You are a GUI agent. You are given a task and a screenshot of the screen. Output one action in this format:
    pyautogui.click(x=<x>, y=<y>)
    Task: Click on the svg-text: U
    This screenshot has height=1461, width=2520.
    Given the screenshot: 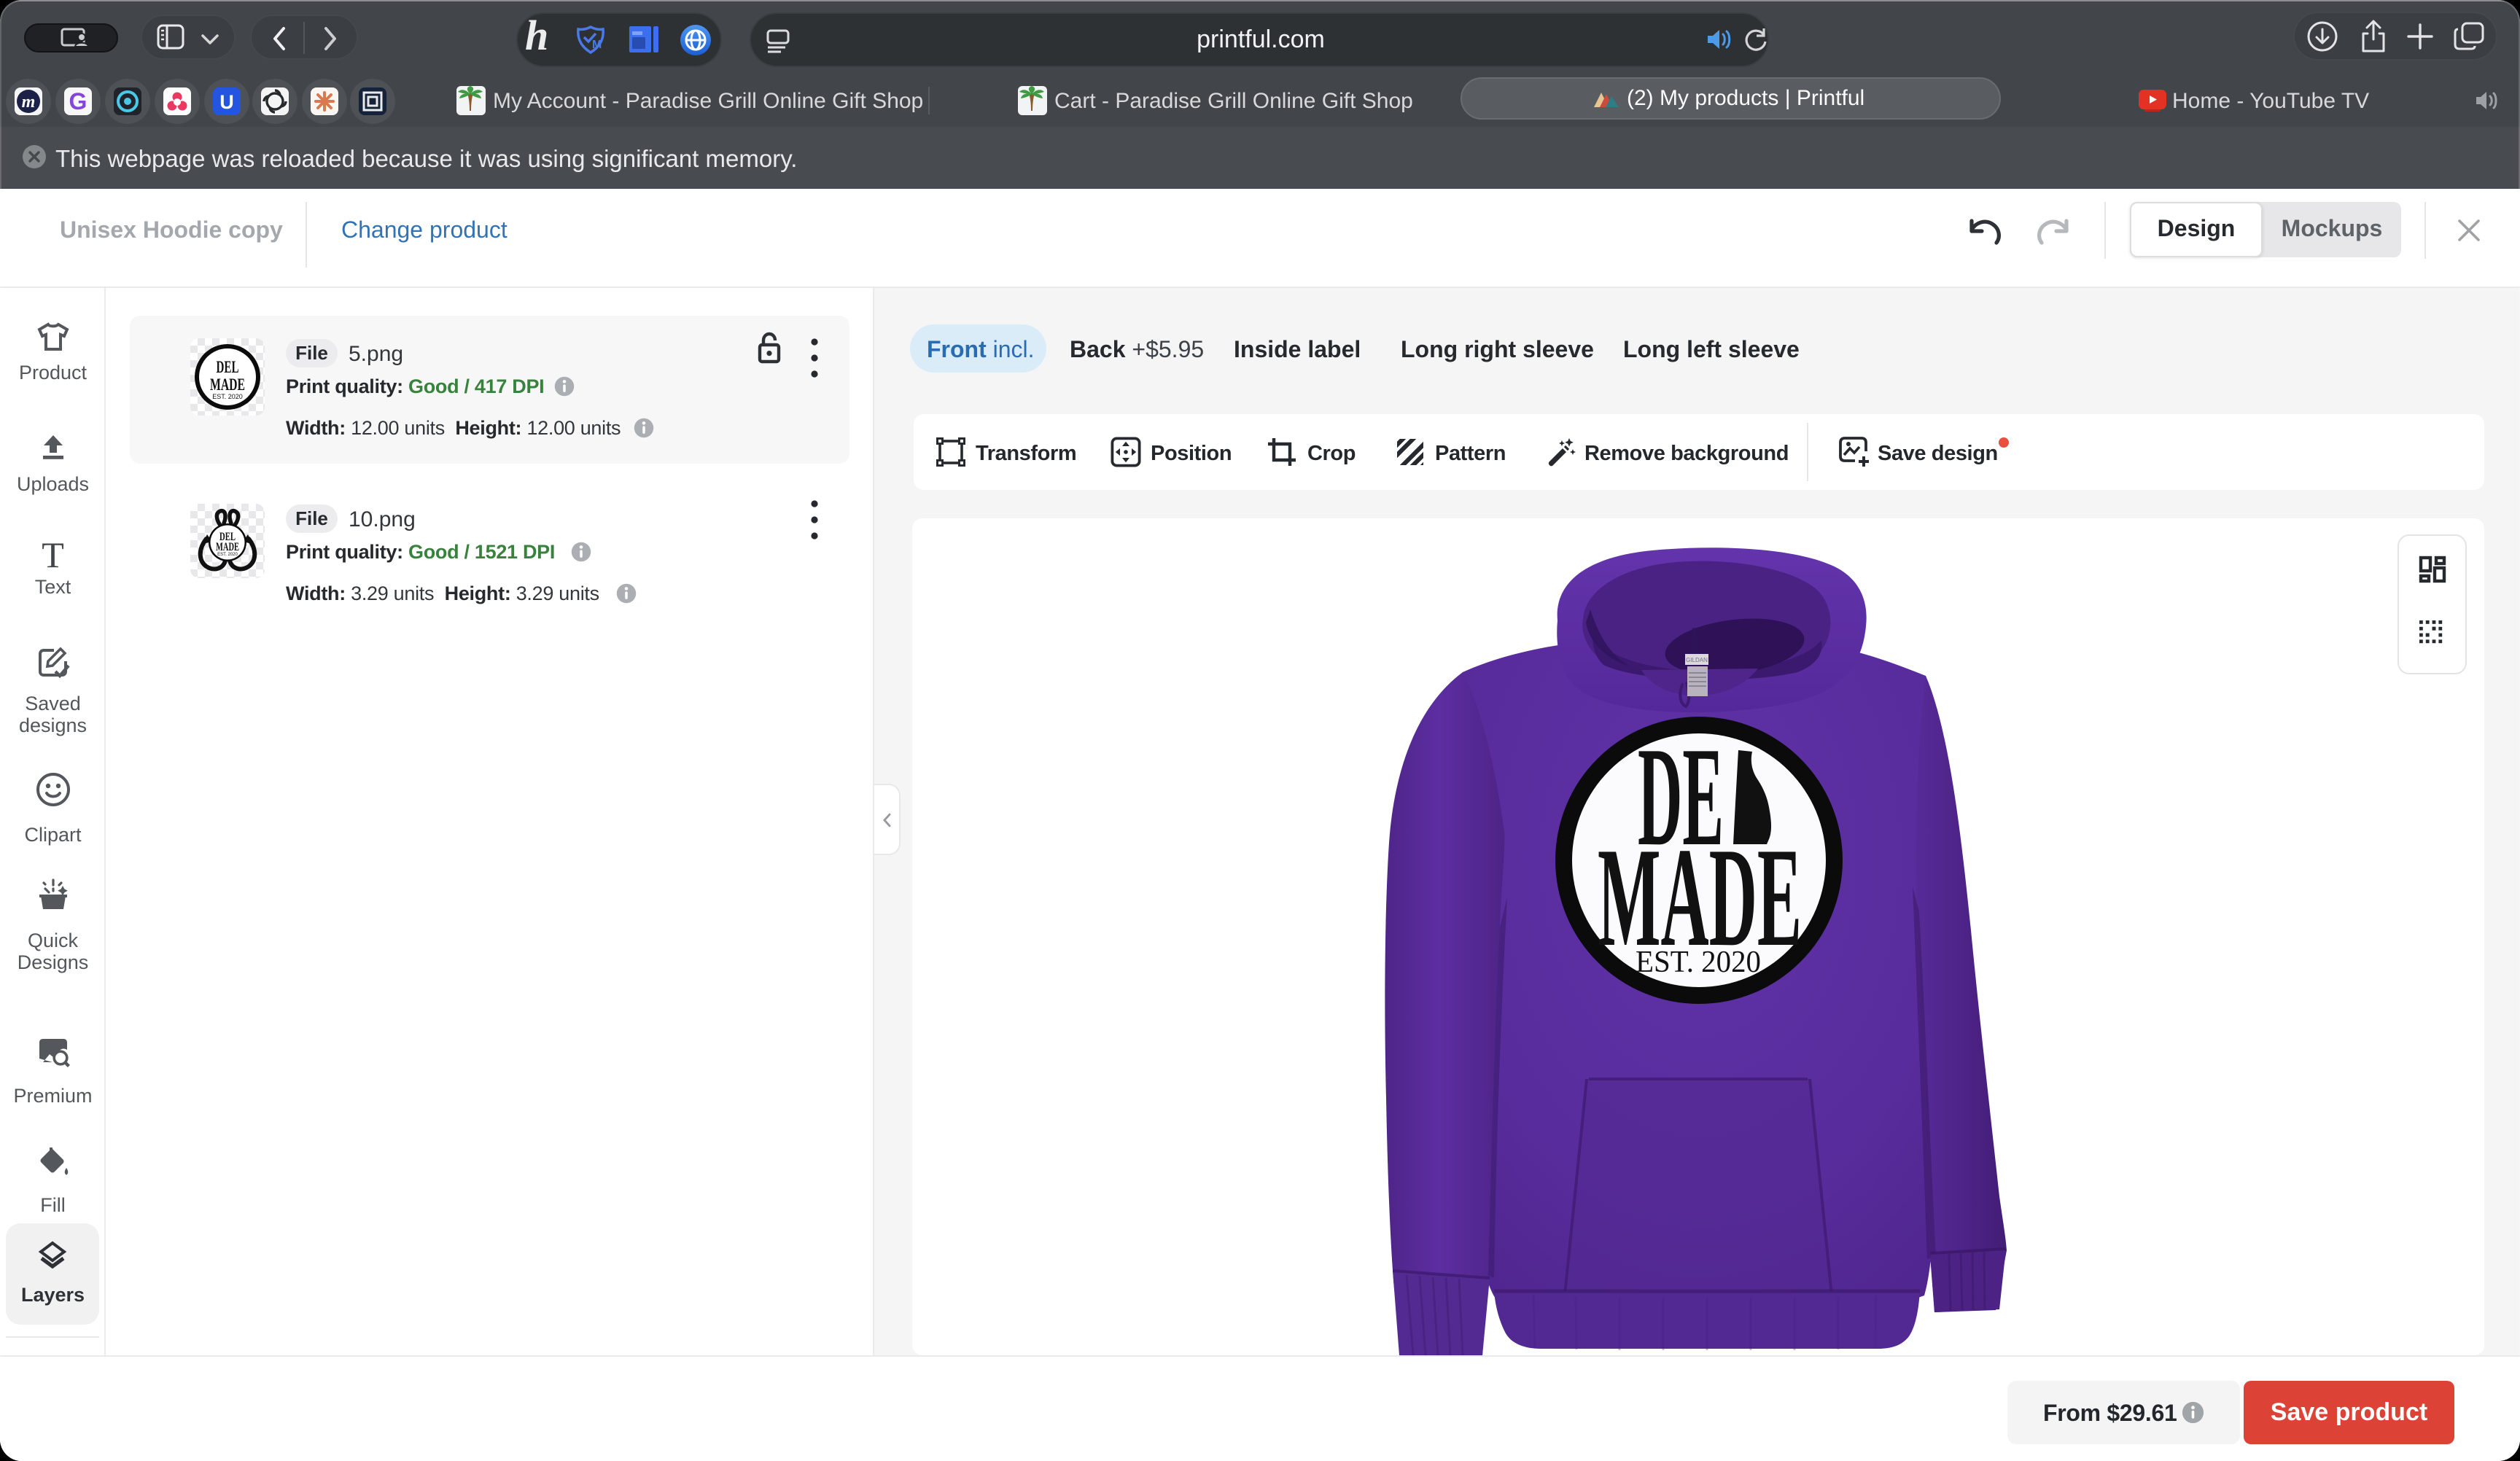 What is the action you would take?
    pyautogui.click(x=226, y=102)
    